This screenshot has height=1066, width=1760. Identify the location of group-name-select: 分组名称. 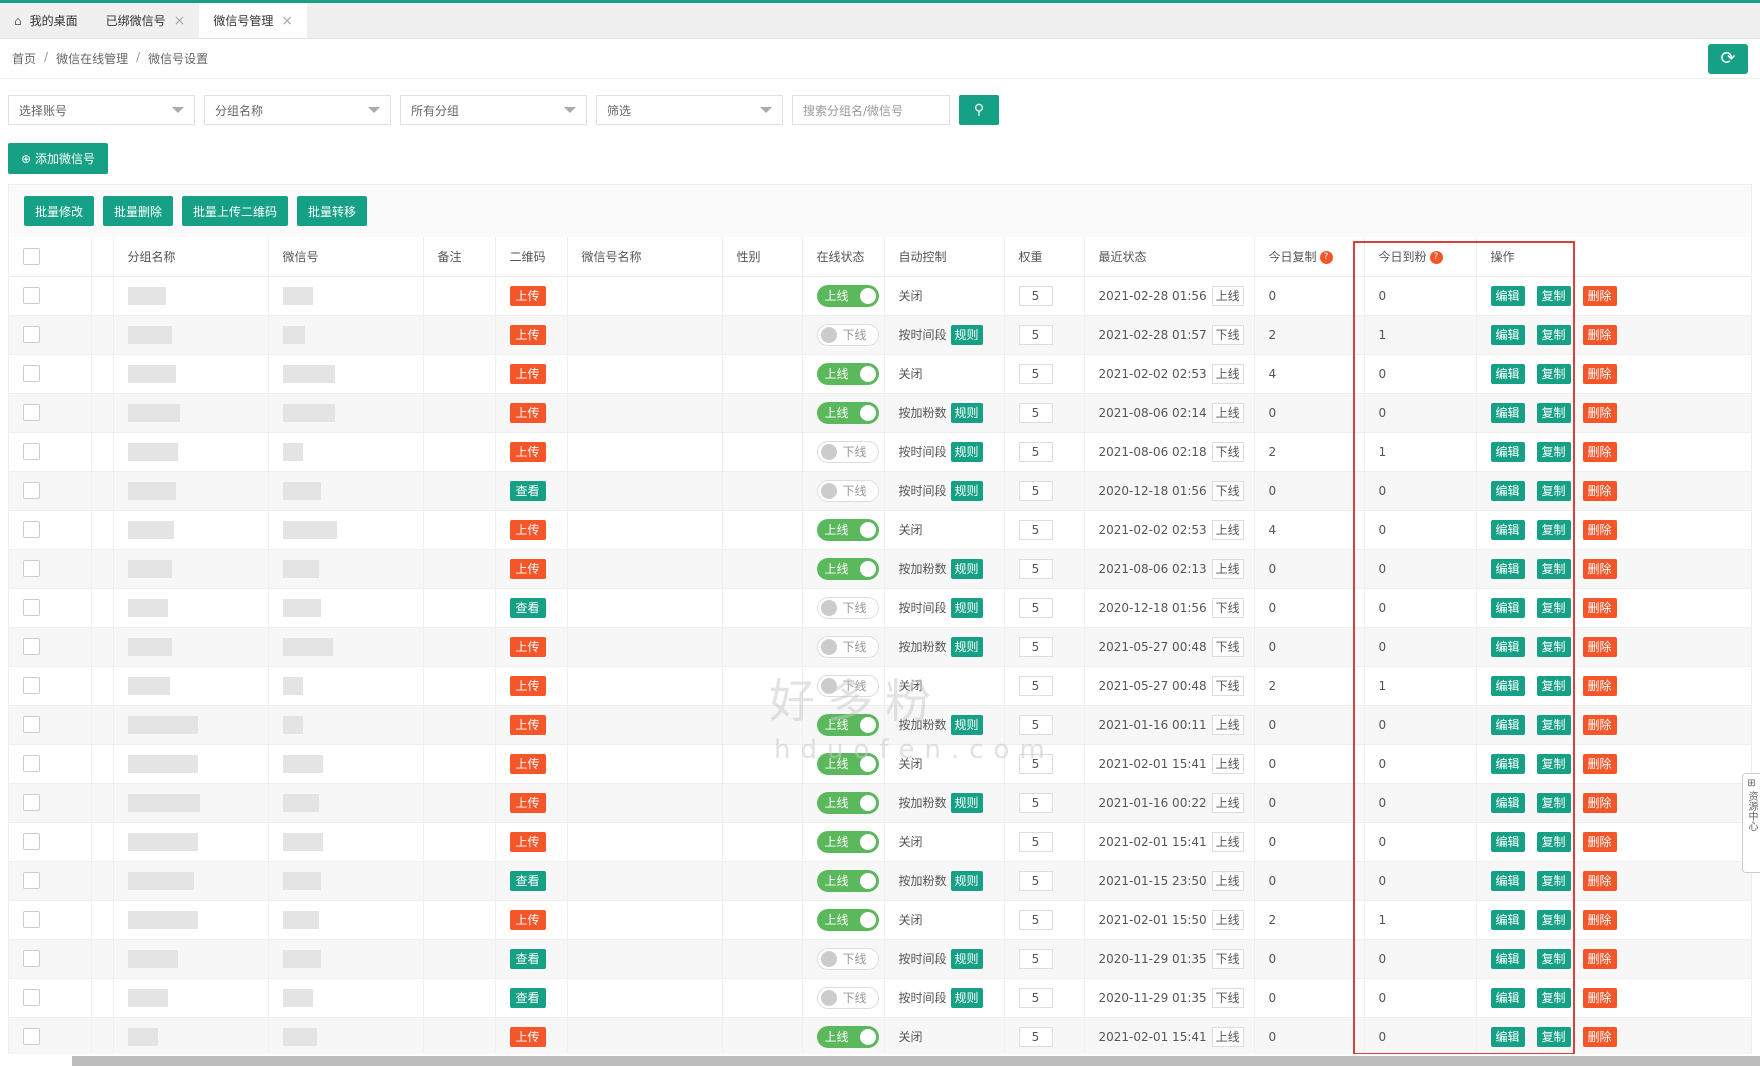
(297, 110).